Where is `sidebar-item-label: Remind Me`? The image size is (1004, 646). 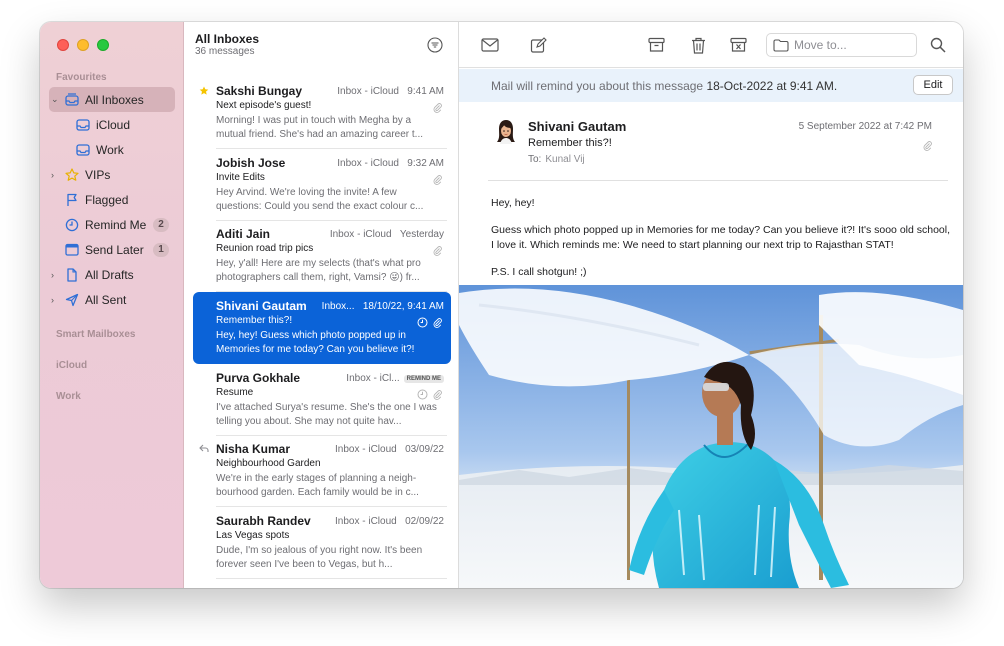
sidebar-item-label: Remind Me is located at coordinates (116, 224).